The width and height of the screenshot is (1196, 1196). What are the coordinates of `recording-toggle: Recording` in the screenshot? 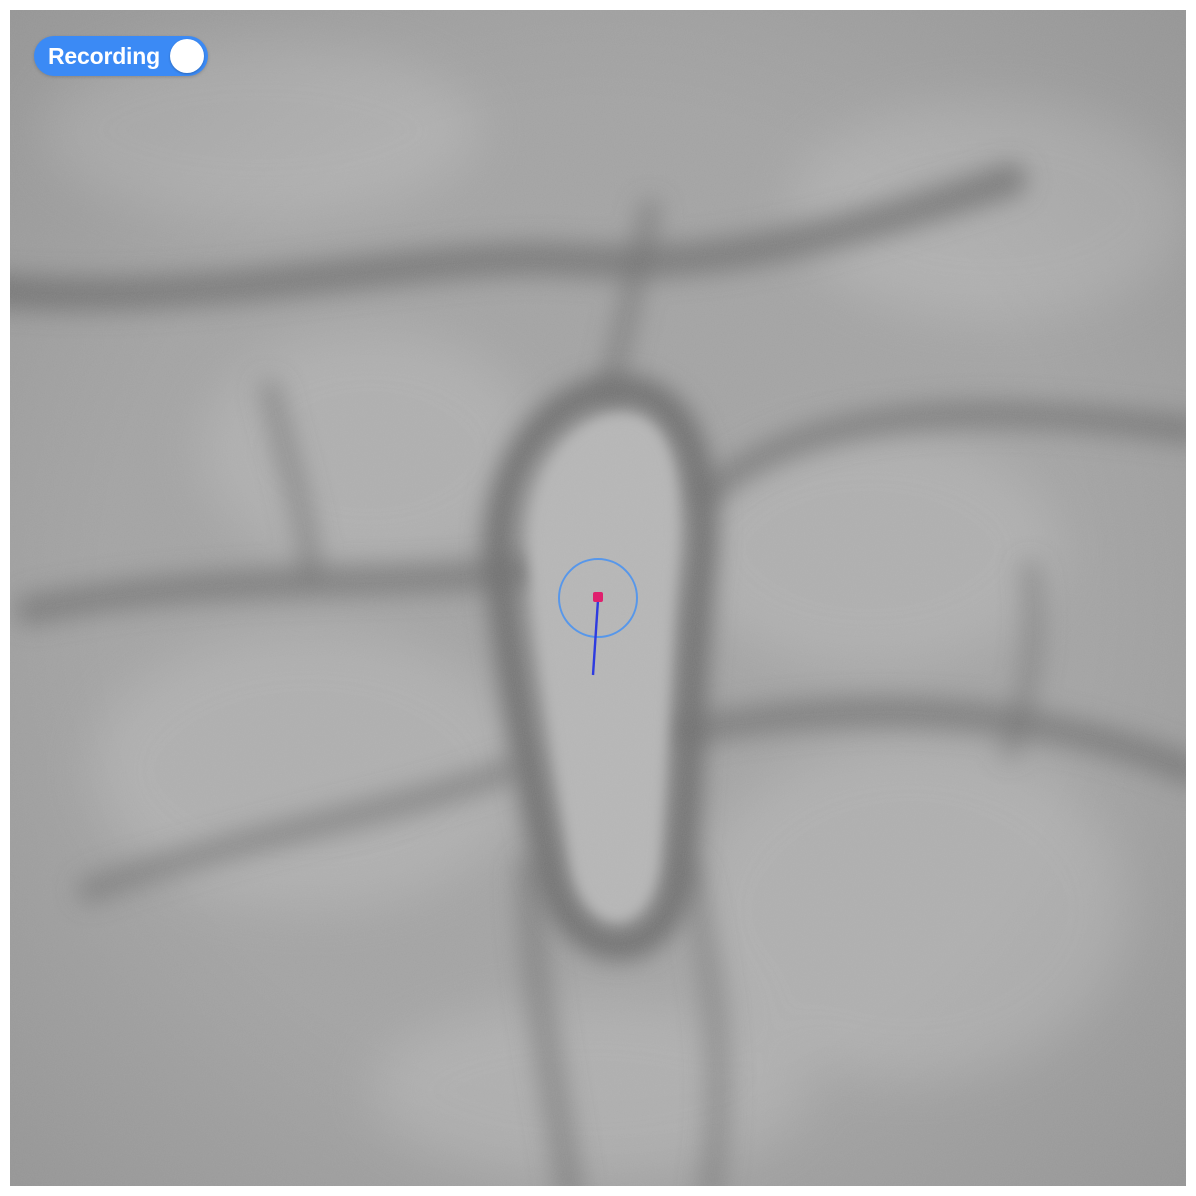 It's located at (121, 56).